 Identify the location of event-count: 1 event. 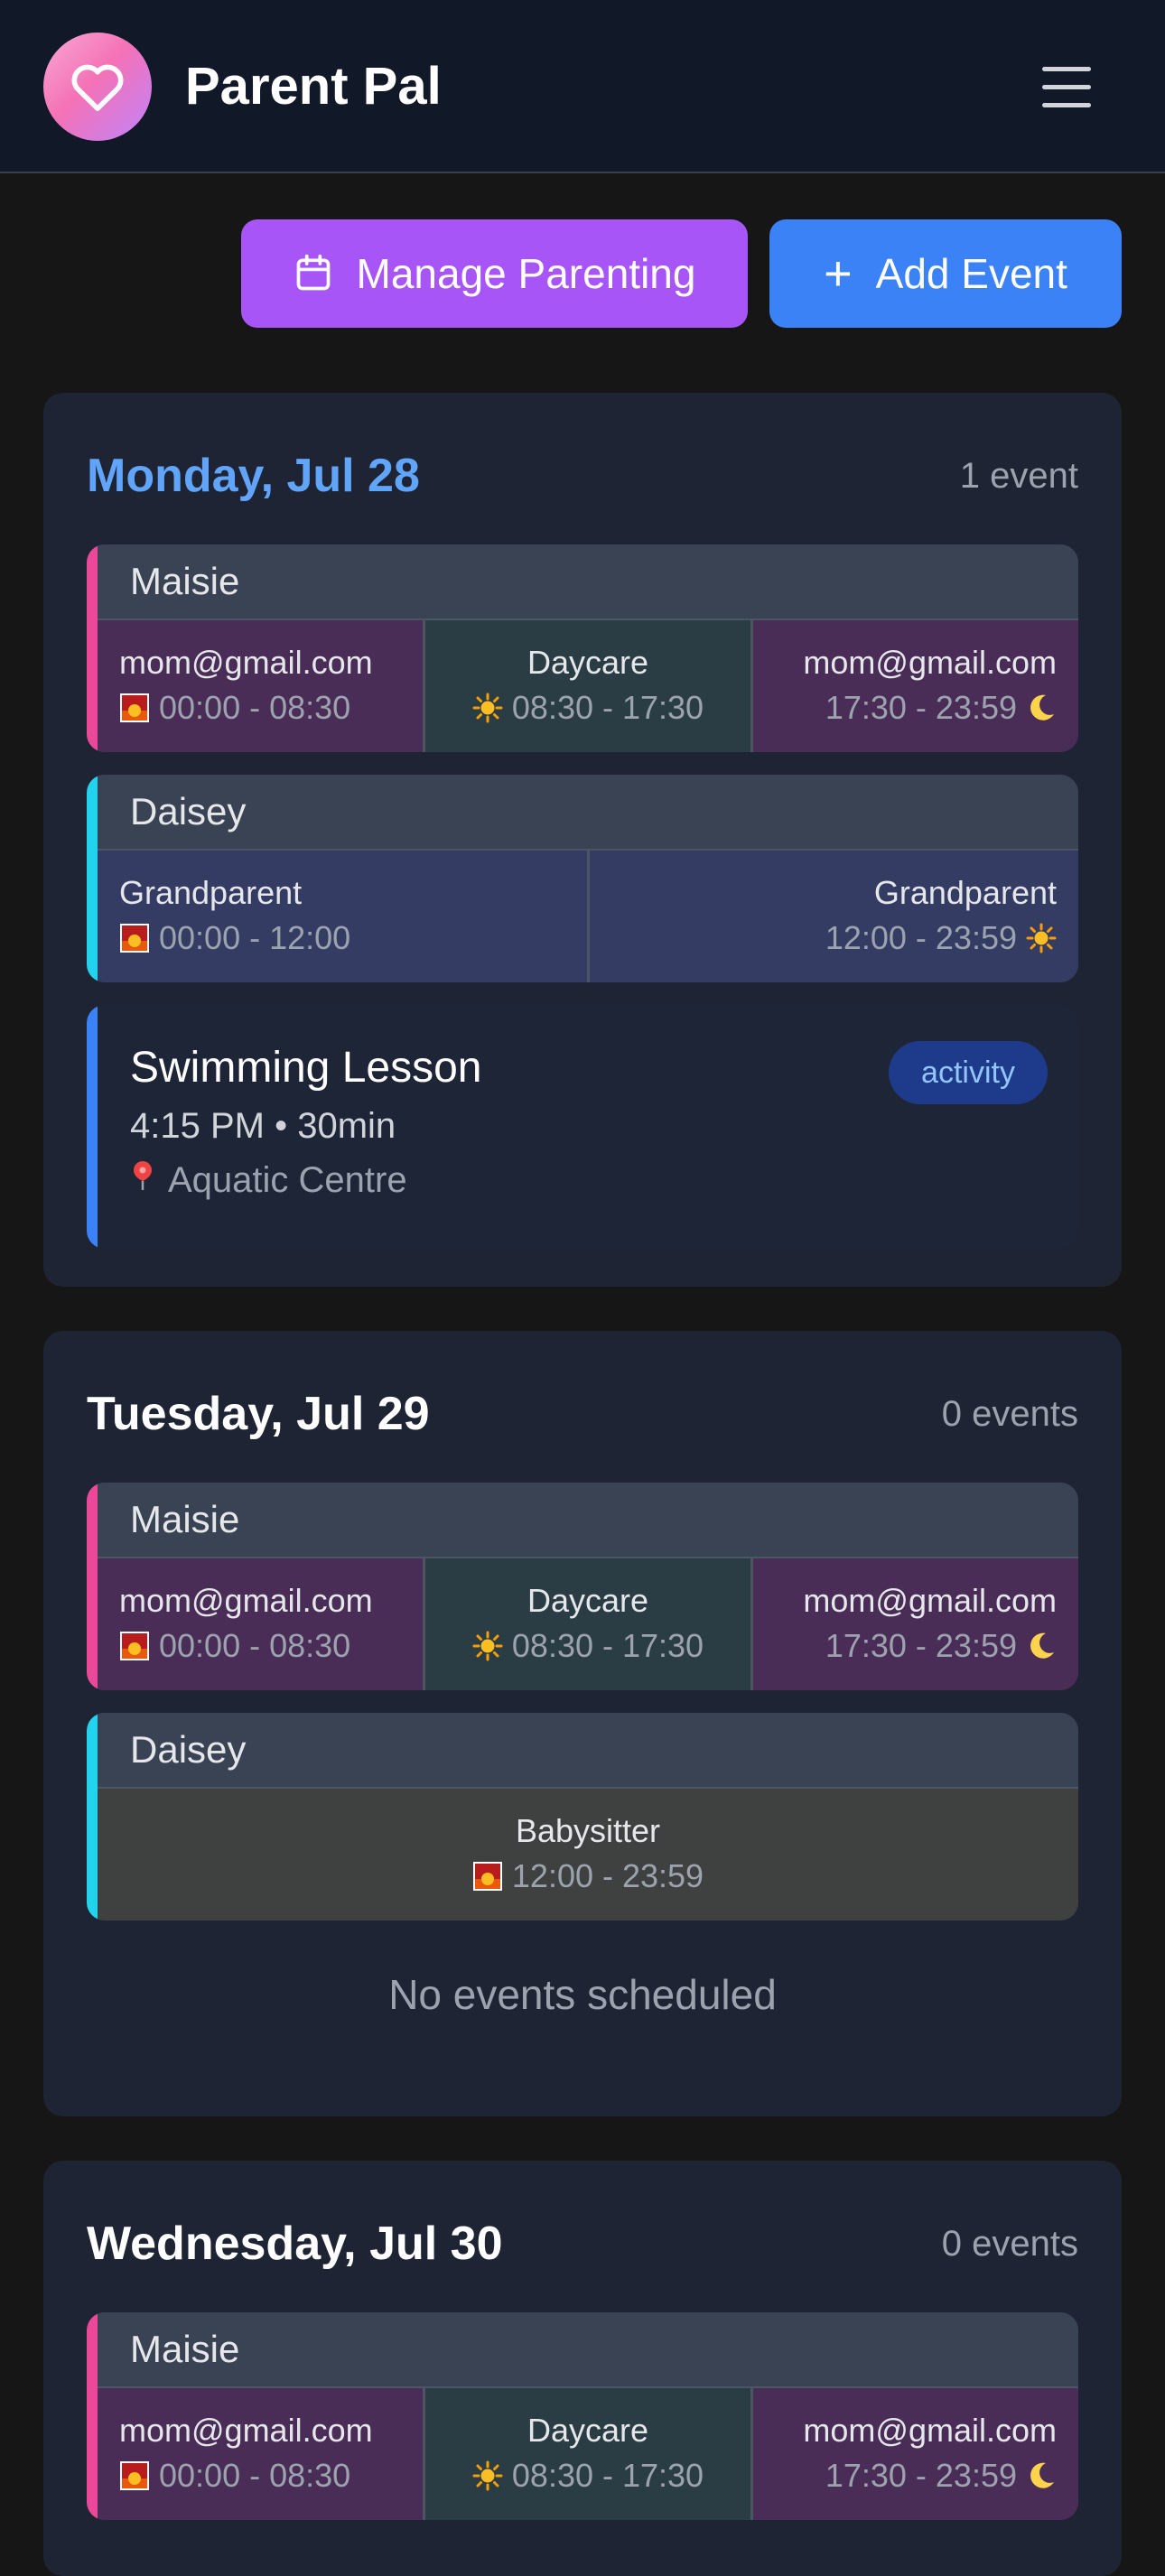
(1019, 476).